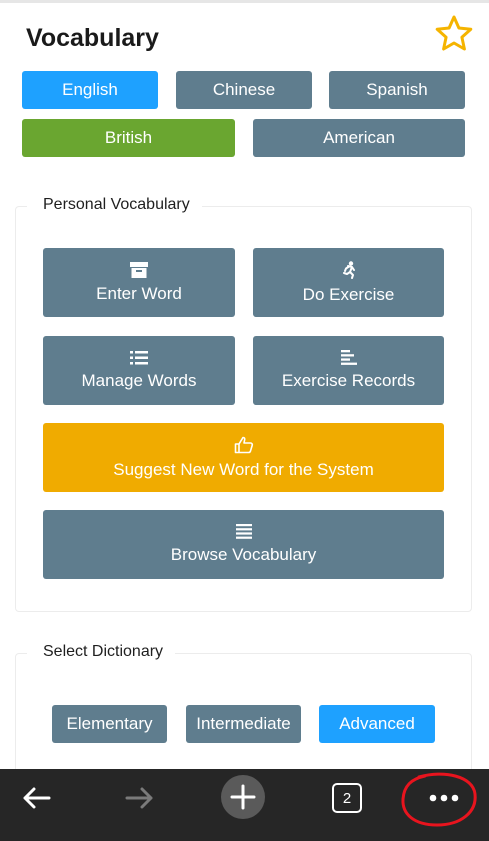  I want to click on tab-count: 2, so click(347, 798).